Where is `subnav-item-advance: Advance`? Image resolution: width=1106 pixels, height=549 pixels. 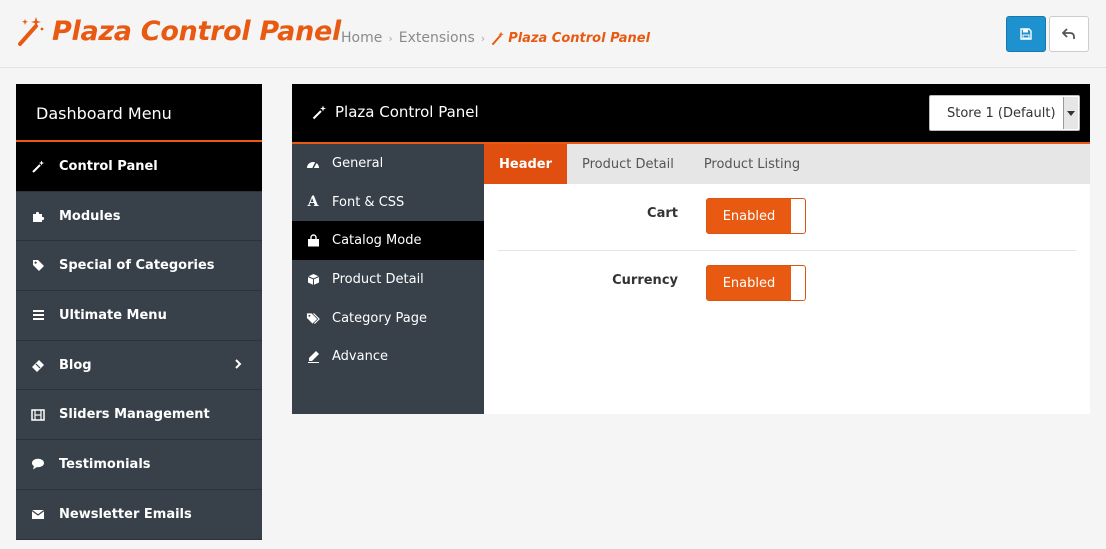
subnav-item-advance: Advance is located at coordinates (388, 356).